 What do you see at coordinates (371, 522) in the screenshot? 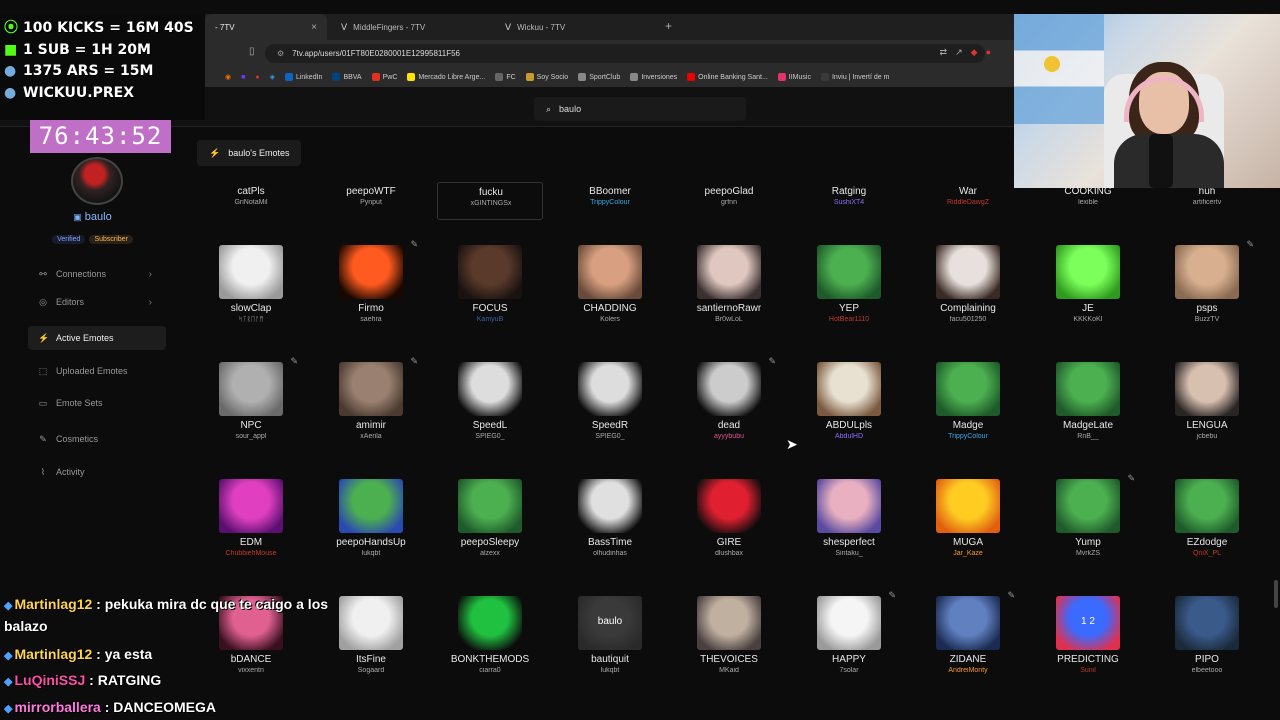
I see `emote-card: peepoHandsUp lukqbt` at bounding box center [371, 522].